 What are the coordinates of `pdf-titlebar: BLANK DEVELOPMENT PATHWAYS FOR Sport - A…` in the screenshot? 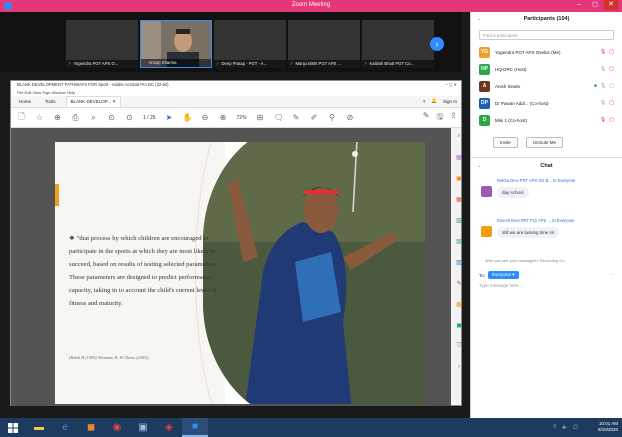 It's located at (236, 85).